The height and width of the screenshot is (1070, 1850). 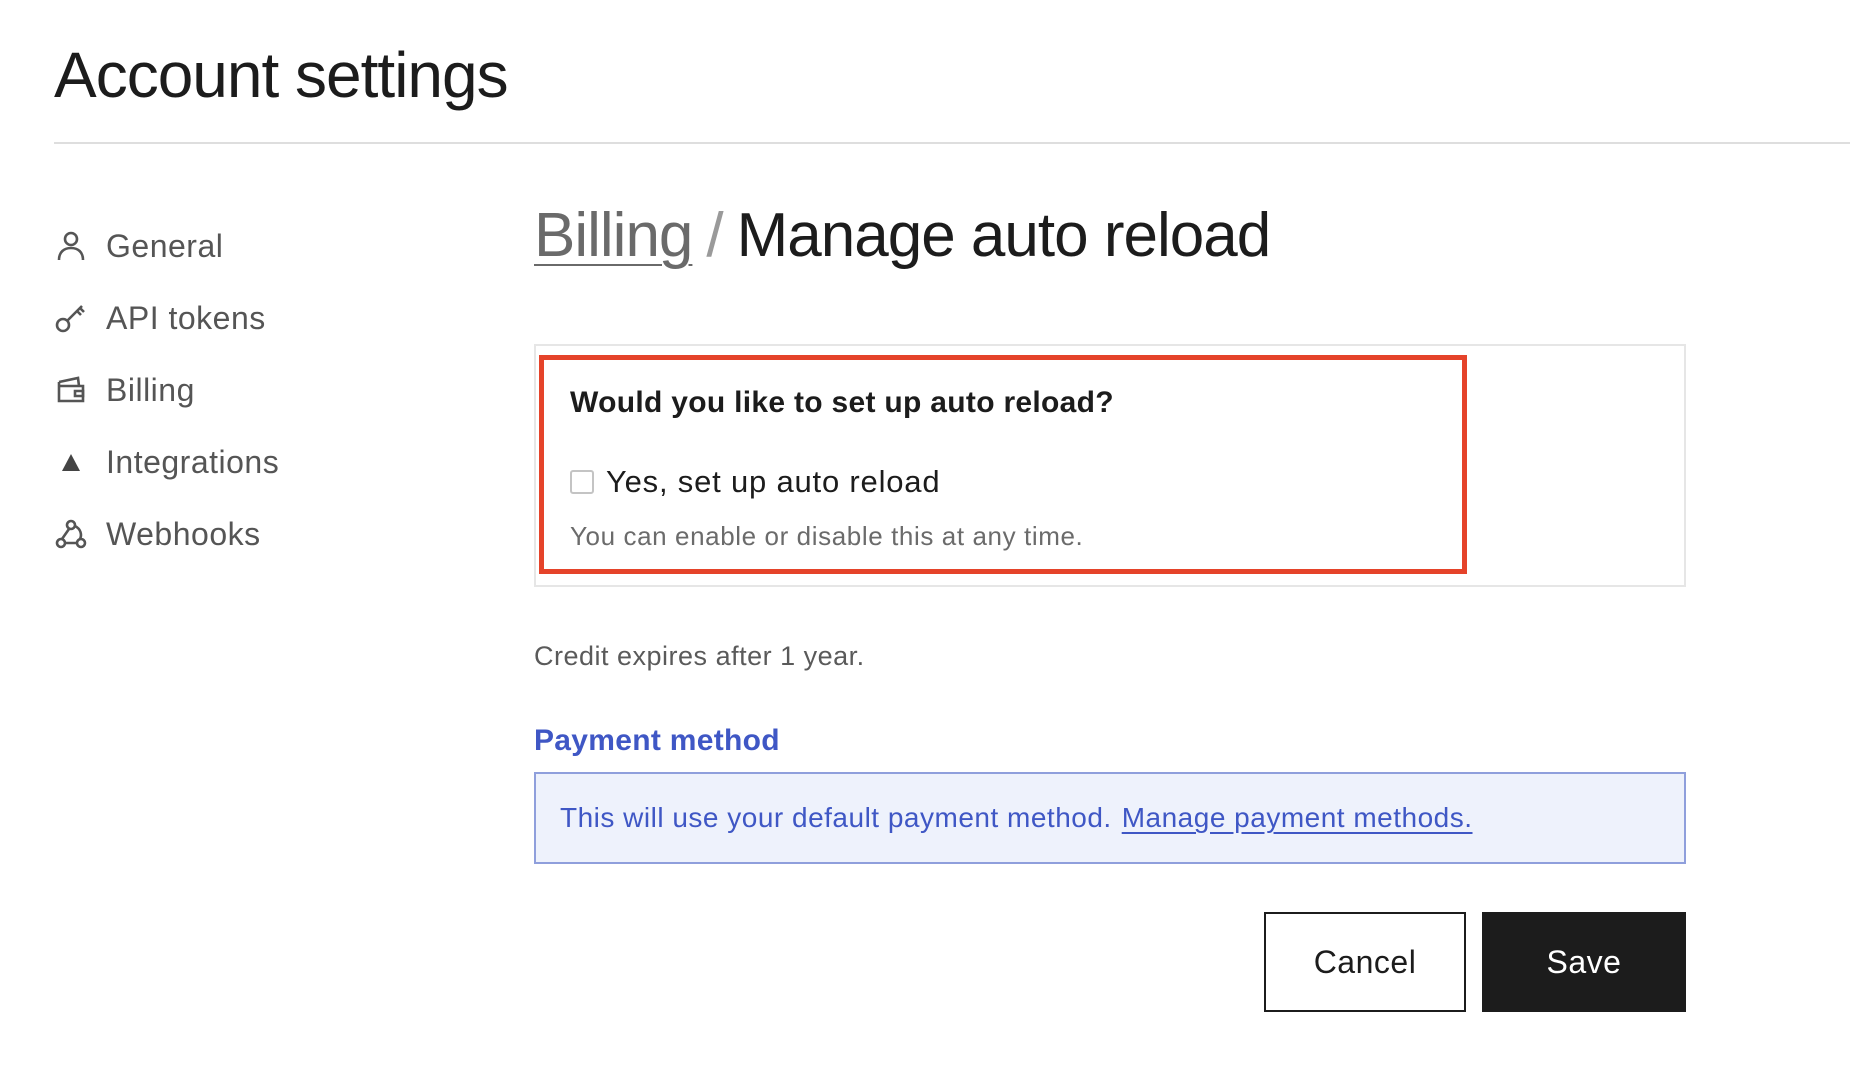 What do you see at coordinates (183, 533) in the screenshot?
I see `sidebar-item-label: Webhooks` at bounding box center [183, 533].